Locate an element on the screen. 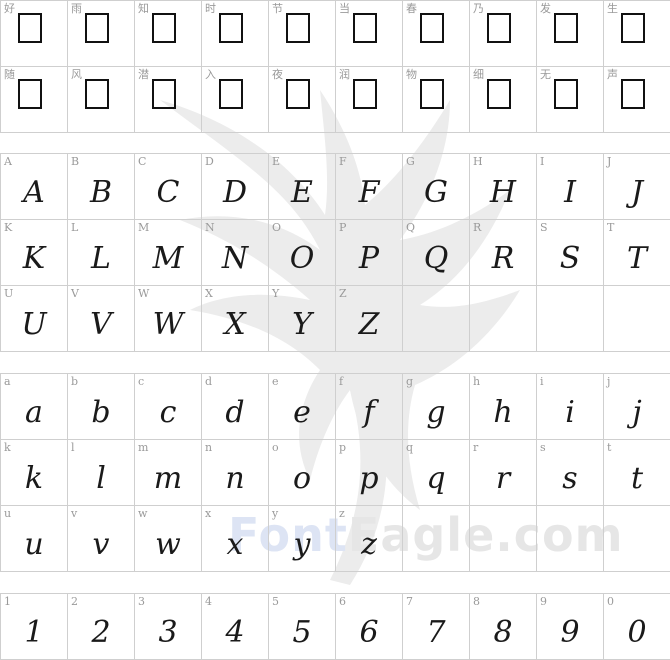  glyph-cell: VV is located at coordinates (101, 319).